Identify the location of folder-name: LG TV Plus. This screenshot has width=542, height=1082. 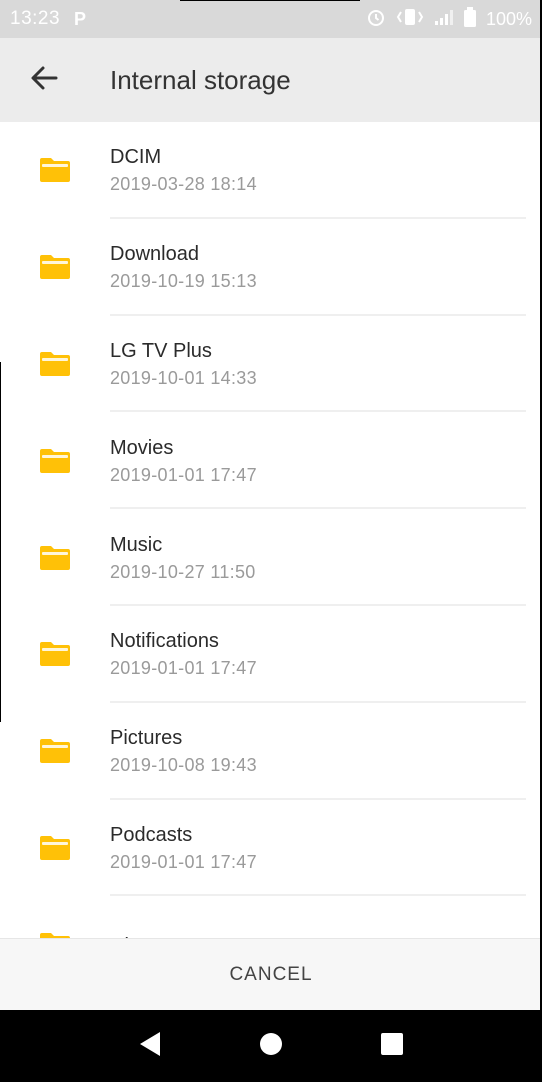
(161, 350).